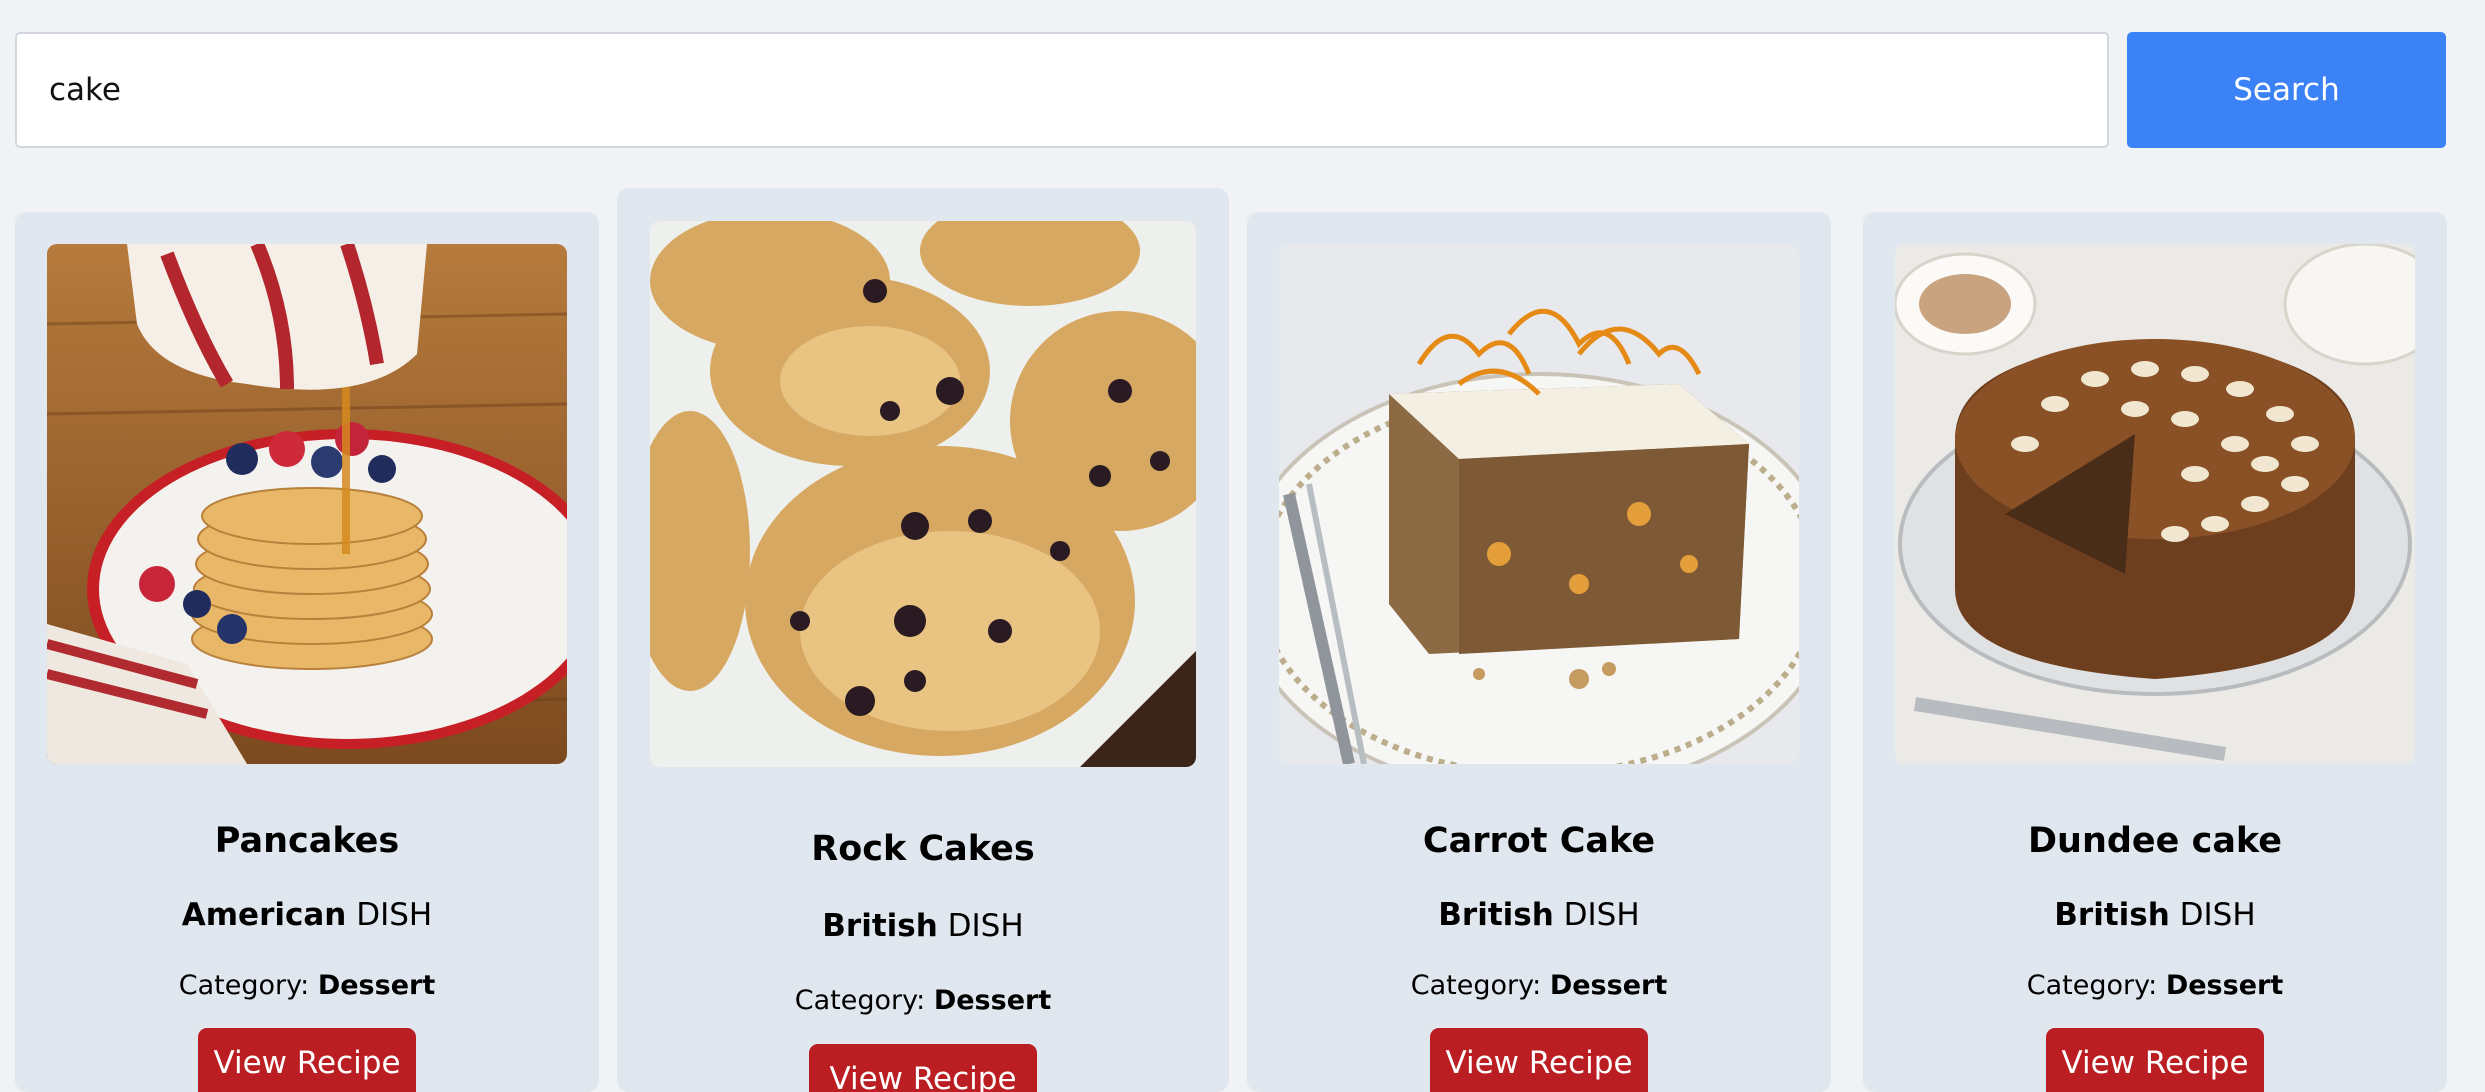 This screenshot has width=2485, height=1092. Describe the element at coordinates (2286, 90) in the screenshot. I see `search-button: Search` at that location.